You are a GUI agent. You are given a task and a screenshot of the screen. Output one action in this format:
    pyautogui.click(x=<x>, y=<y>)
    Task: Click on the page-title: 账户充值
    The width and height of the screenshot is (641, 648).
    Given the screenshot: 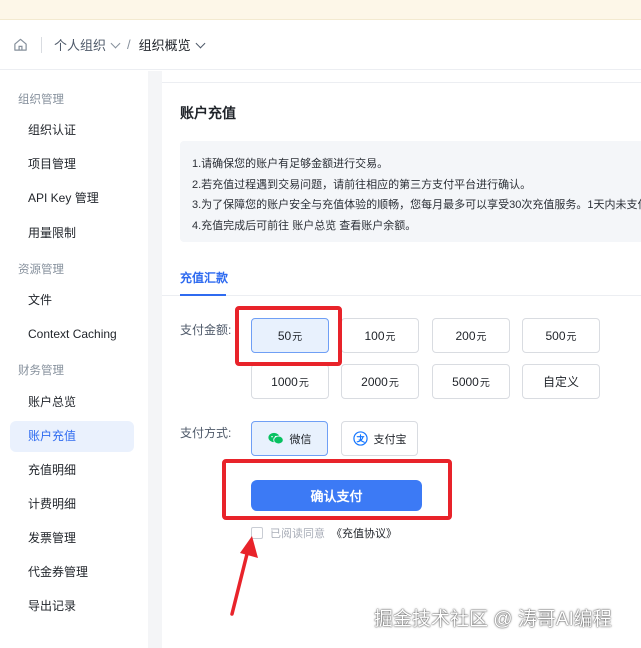 What is the action you would take?
    pyautogui.click(x=208, y=113)
    